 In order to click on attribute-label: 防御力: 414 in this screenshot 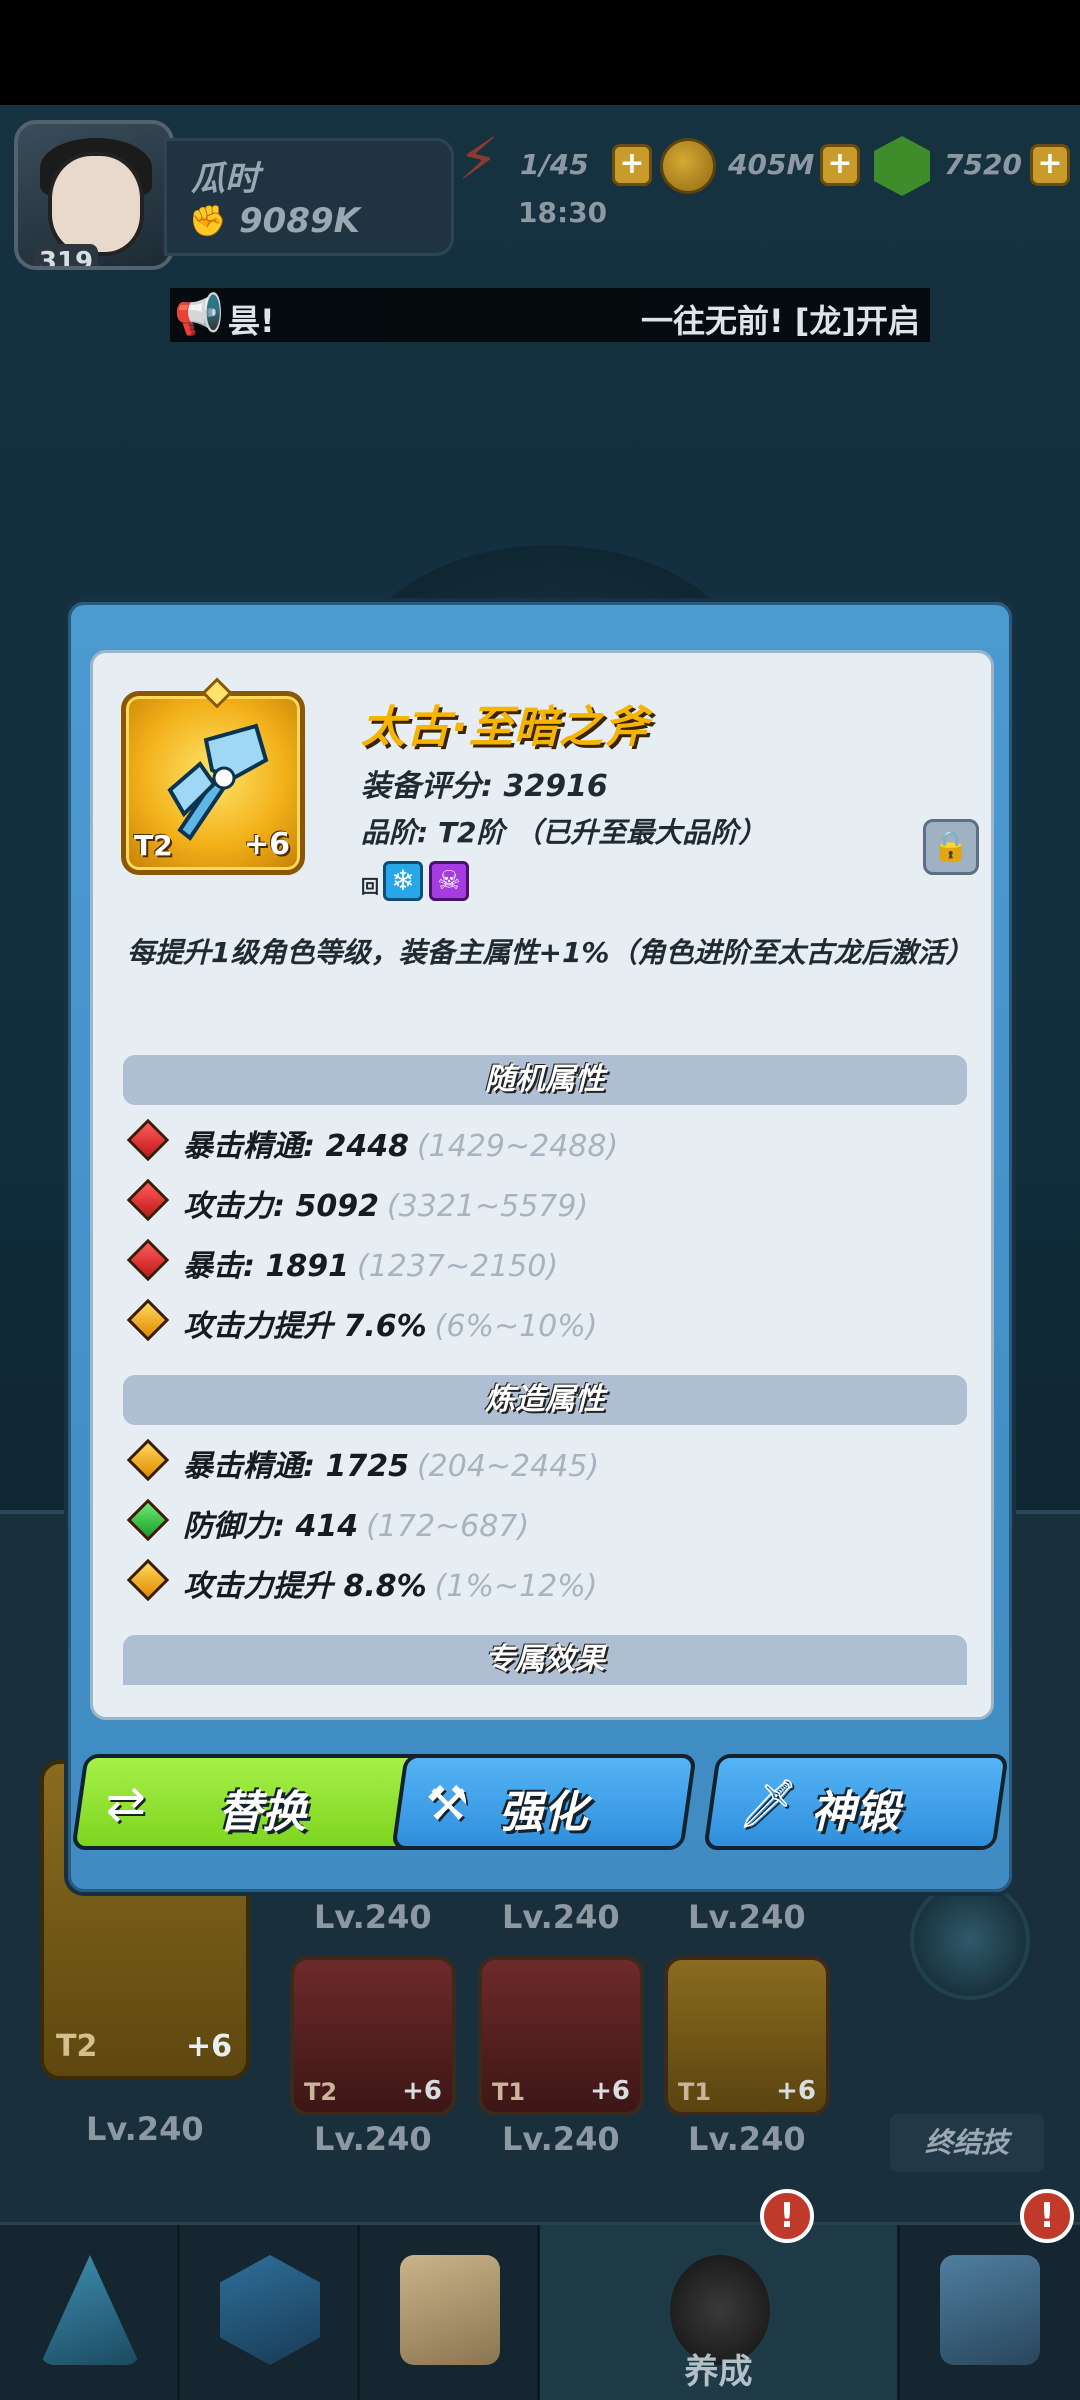, I will do `click(271, 1526)`.